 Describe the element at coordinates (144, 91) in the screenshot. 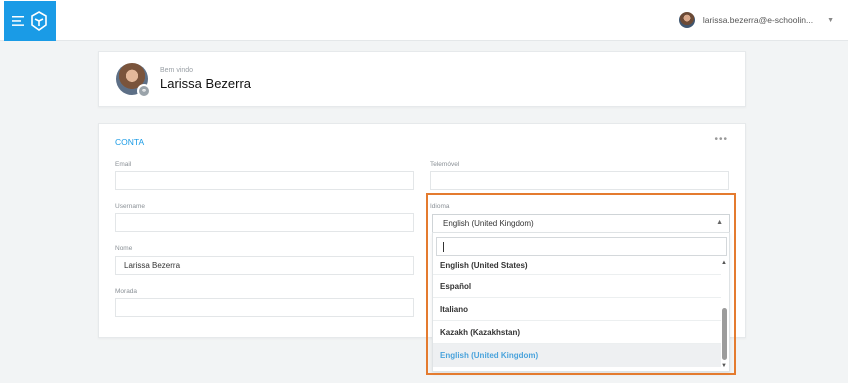

I see `link-icon: ⚭` at that location.